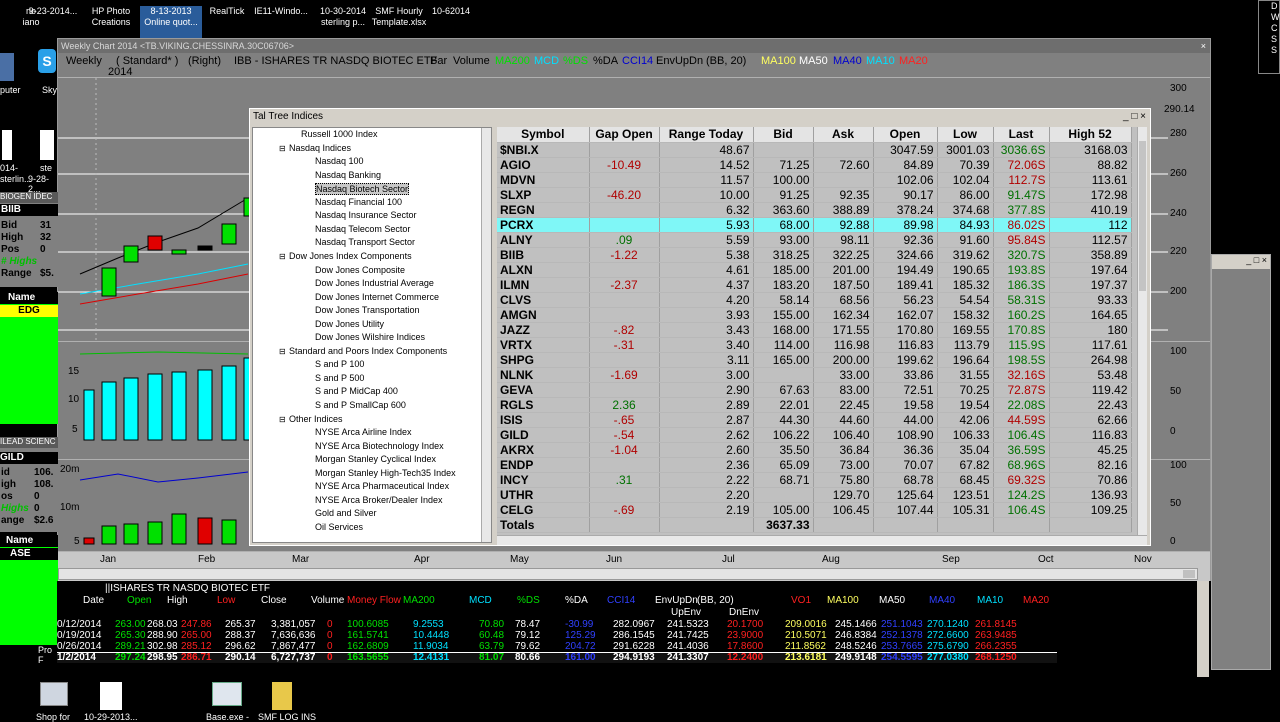  What do you see at coordinates (349, 324) in the screenshot?
I see `tree-item: Dow Jones Utility` at bounding box center [349, 324].